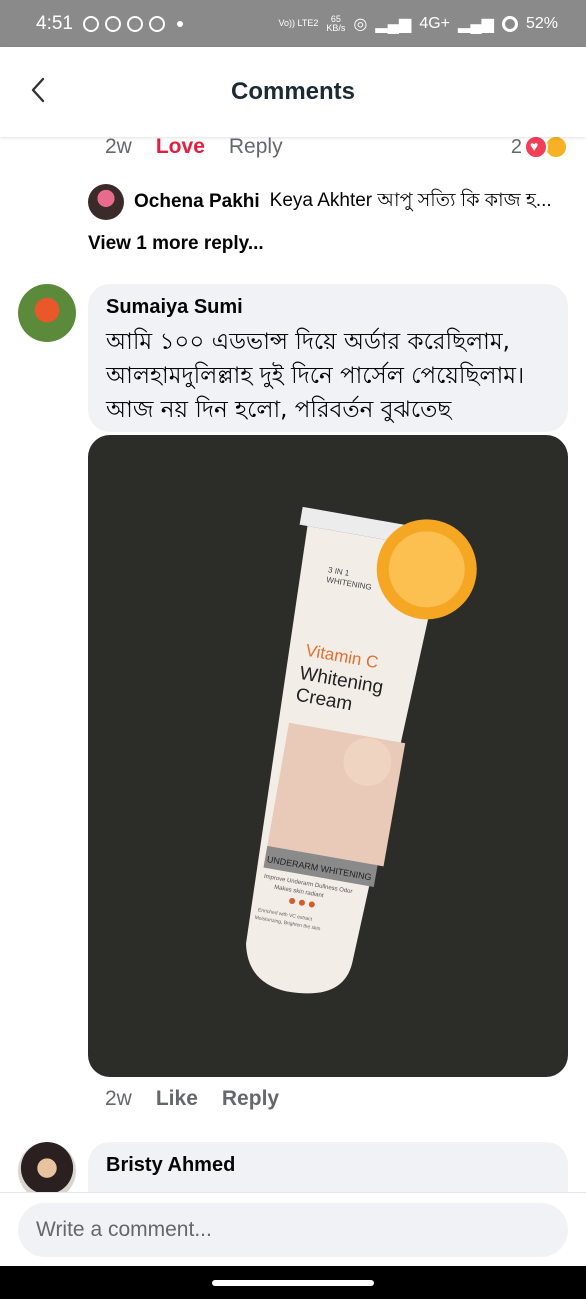 This screenshot has height=1299, width=586. I want to click on page-title: Comments, so click(293, 91).